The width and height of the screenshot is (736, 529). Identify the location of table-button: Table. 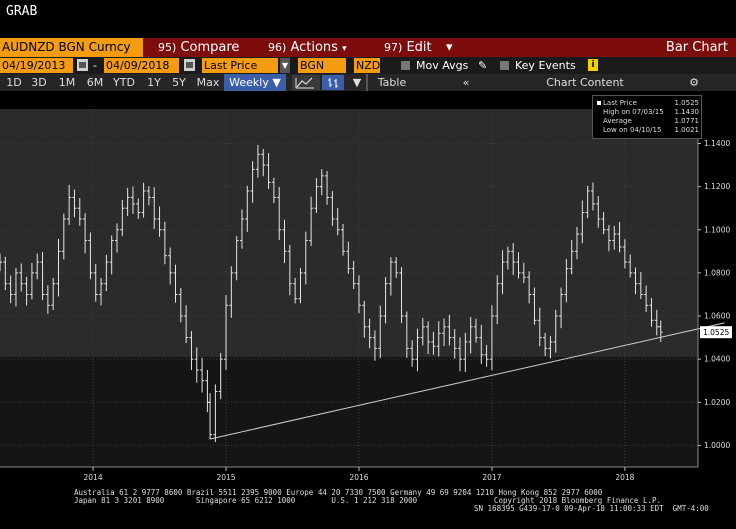
(392, 82).